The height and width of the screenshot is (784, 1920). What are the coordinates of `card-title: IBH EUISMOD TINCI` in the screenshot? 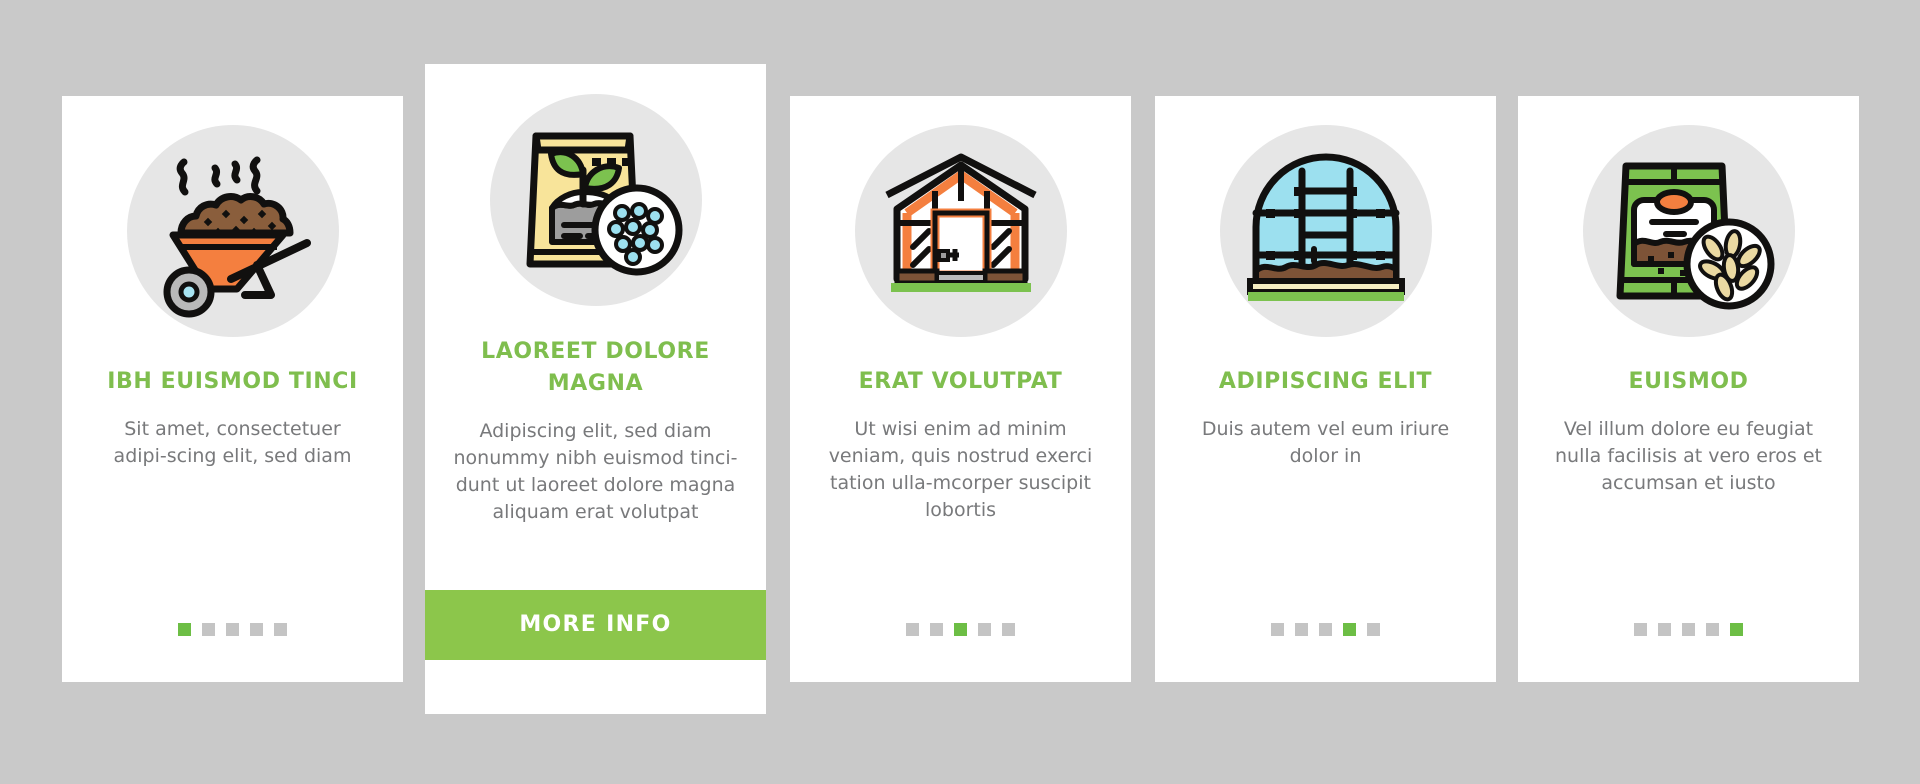 It's located at (232, 381).